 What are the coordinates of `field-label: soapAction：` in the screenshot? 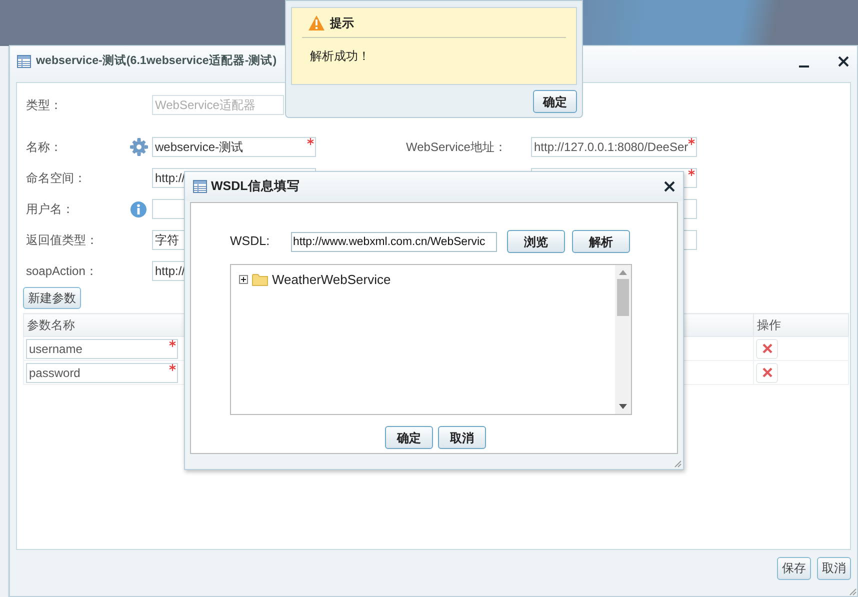 It's located at (62, 271).